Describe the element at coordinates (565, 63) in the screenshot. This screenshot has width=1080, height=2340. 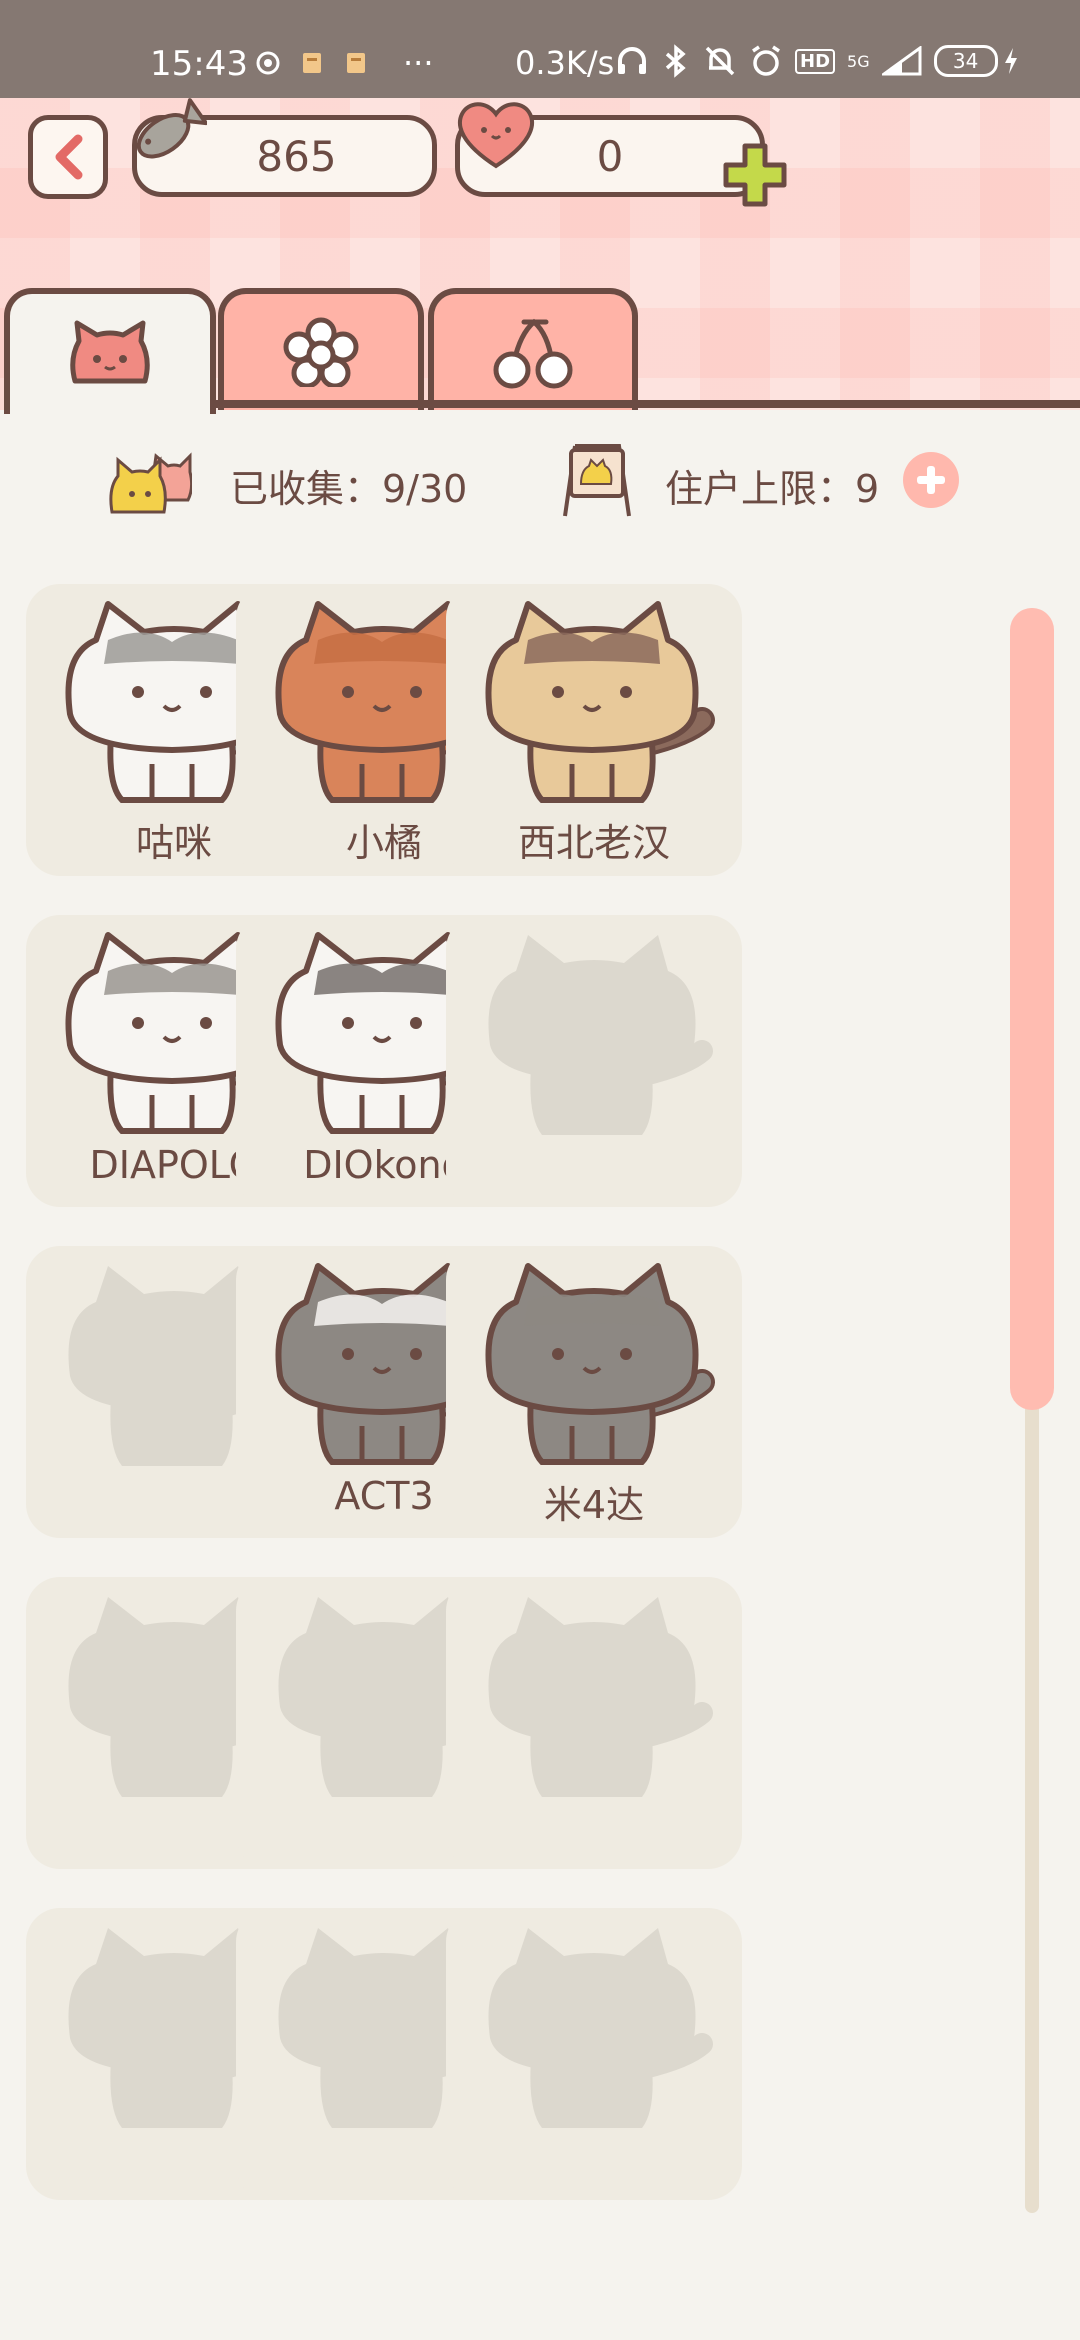
I see `network-speed: 0.3K/s` at that location.